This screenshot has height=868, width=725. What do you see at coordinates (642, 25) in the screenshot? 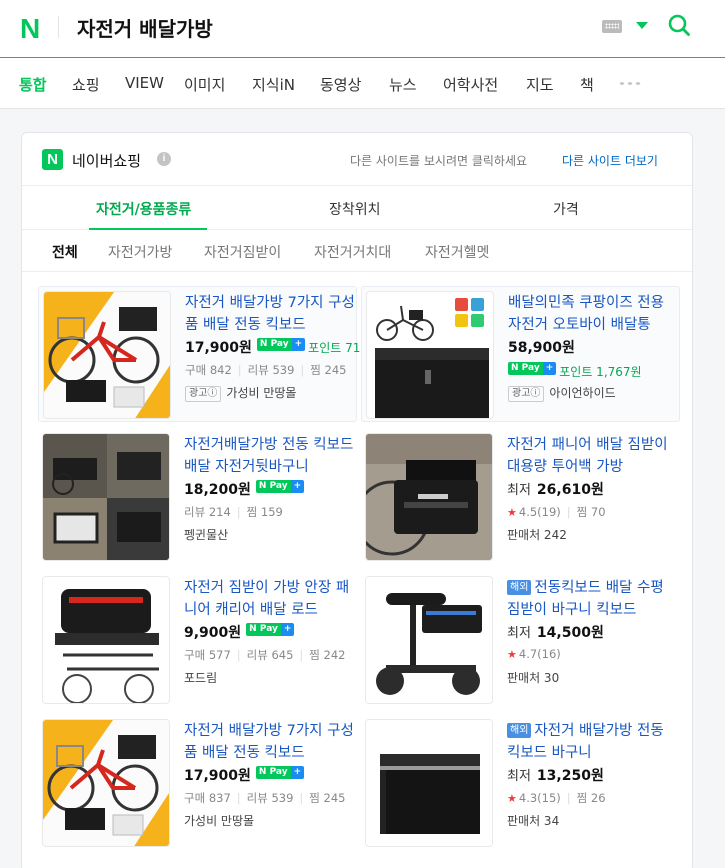
I see `chevron-down-icon` at bounding box center [642, 25].